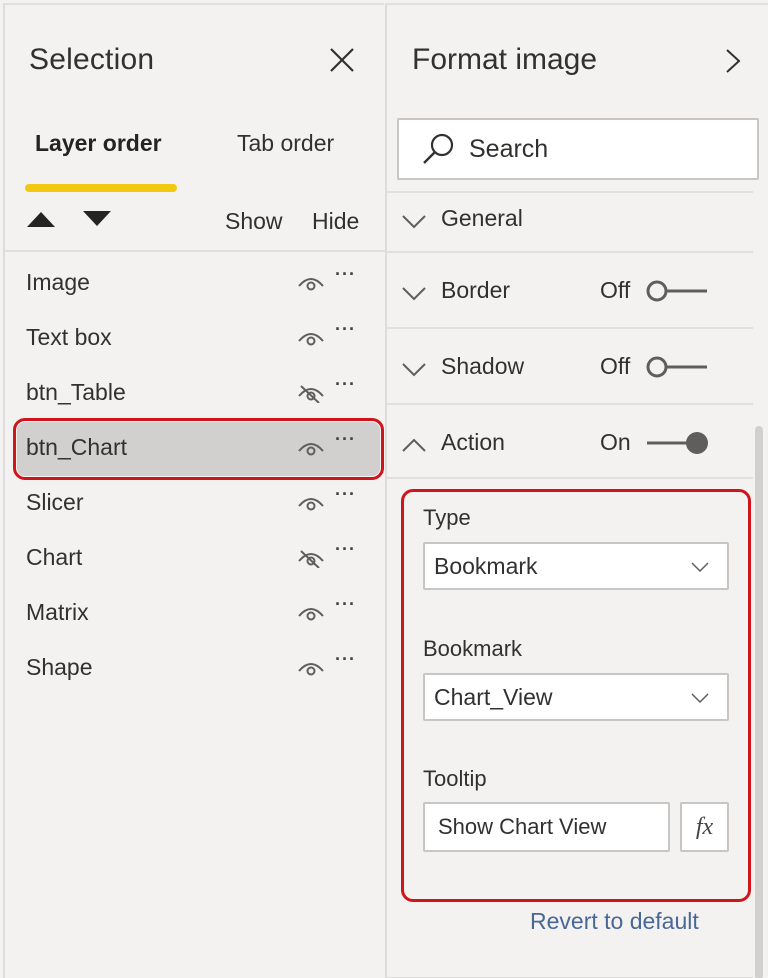  I want to click on type-label: Type, so click(447, 517).